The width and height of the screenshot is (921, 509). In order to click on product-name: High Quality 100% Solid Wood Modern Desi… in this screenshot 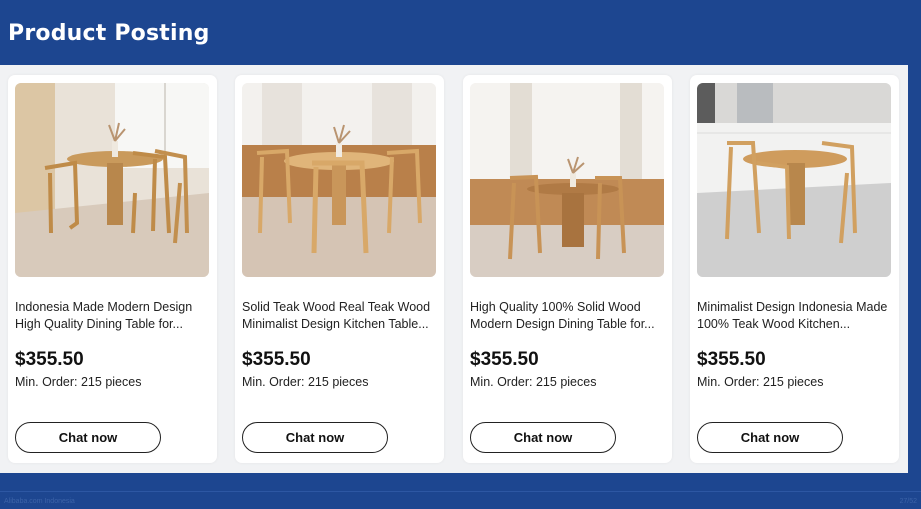, I will do `click(567, 316)`.